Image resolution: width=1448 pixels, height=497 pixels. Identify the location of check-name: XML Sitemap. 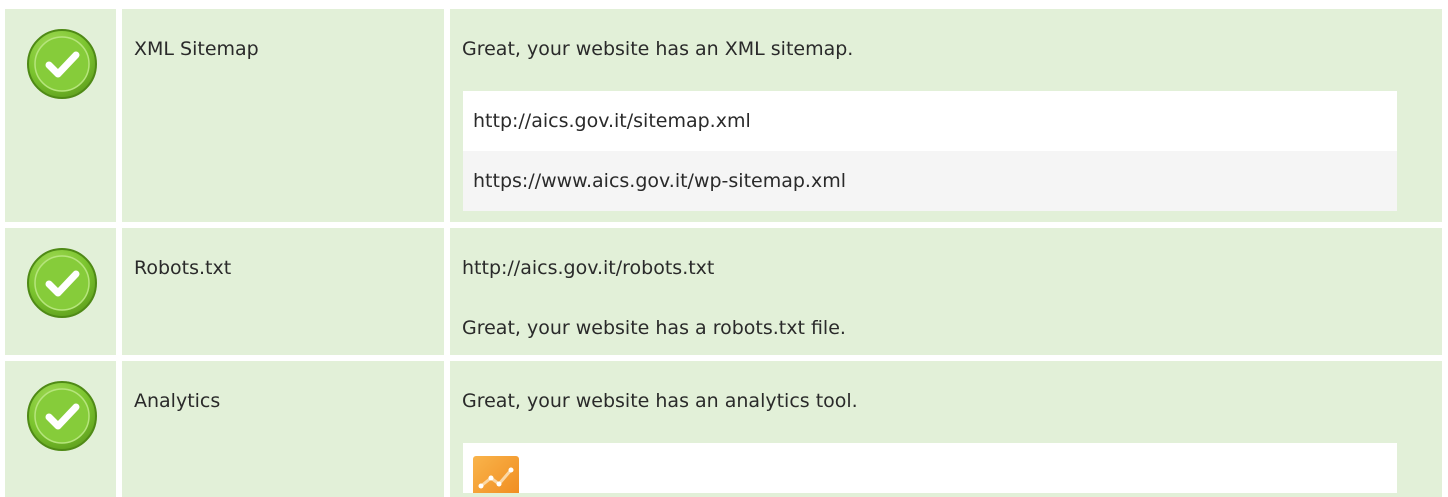
(196, 49).